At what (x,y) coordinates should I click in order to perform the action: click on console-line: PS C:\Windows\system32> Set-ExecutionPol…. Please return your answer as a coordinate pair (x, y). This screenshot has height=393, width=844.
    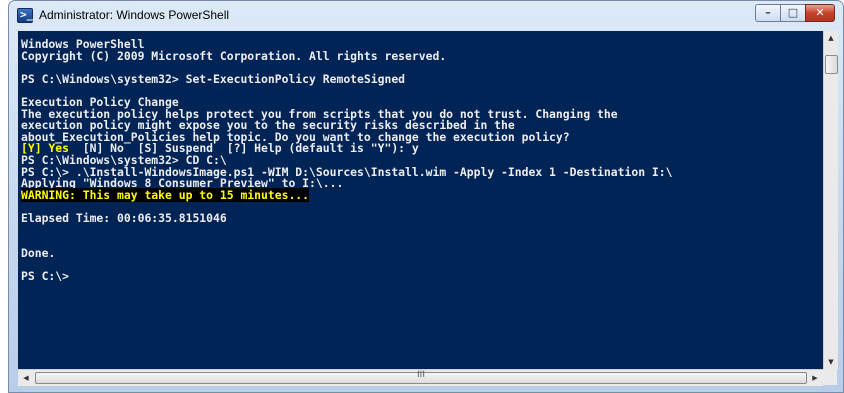
    Looking at the image, I should click on (213, 78).